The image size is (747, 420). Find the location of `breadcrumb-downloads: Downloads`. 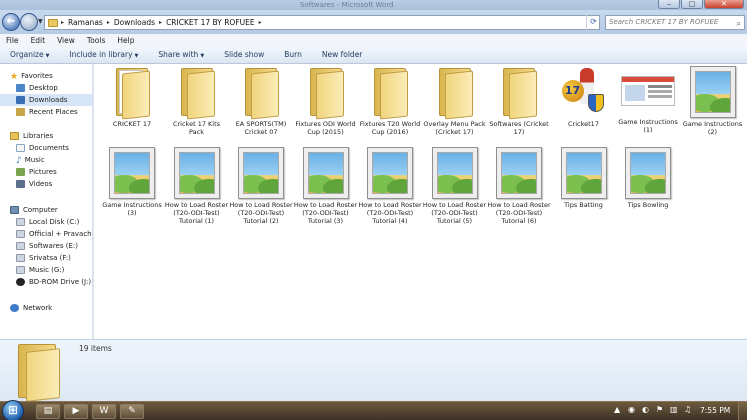

breadcrumb-downloads: Downloads is located at coordinates (134, 22).